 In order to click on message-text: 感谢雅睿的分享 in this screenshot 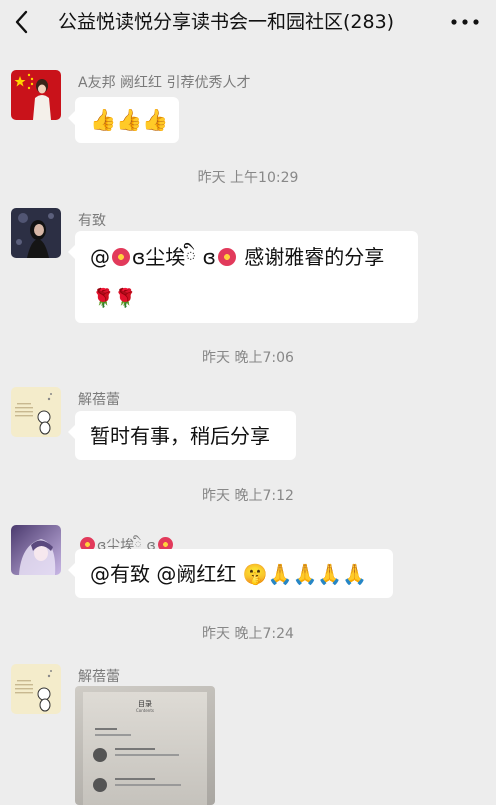, I will do `click(311, 257)`.